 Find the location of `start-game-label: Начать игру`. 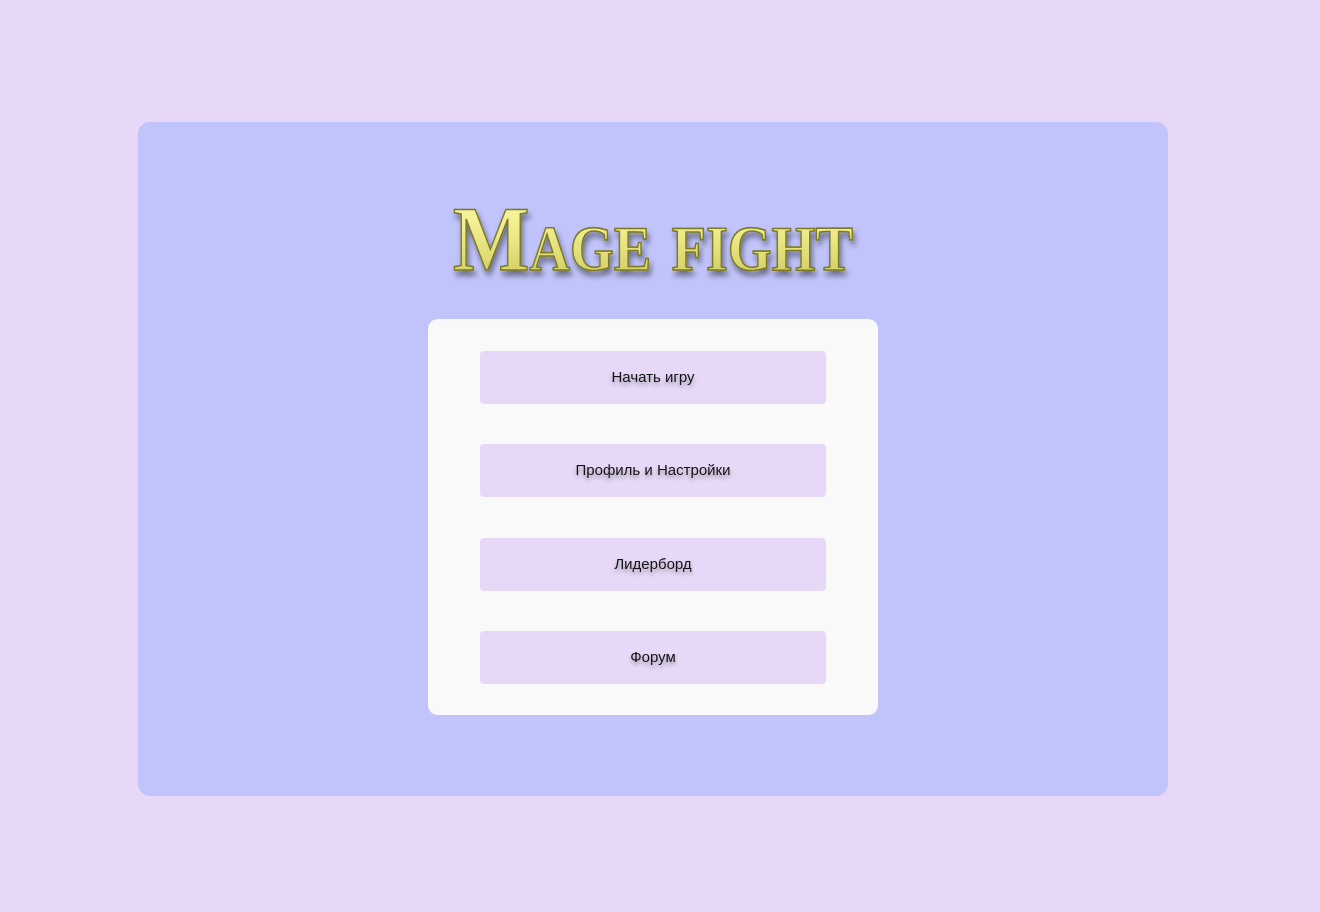

start-game-label: Начать игру is located at coordinates (653, 377).